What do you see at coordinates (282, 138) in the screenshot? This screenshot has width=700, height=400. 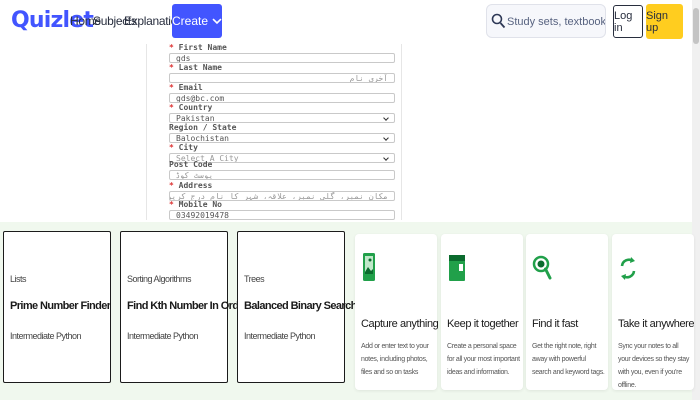 I see `region-select: Balochistan` at bounding box center [282, 138].